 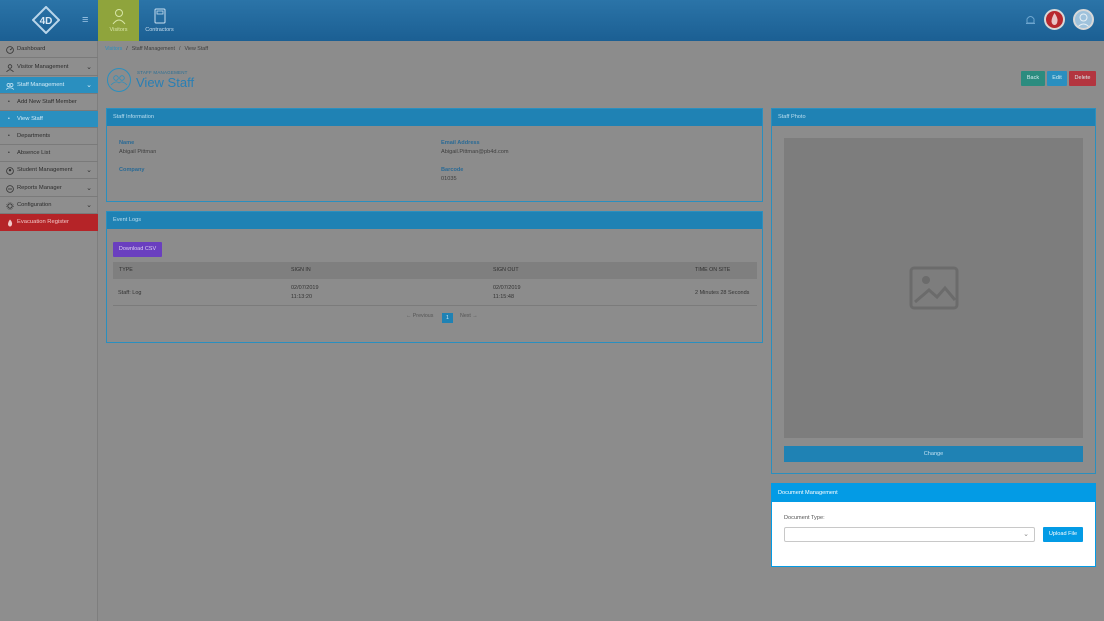 What do you see at coordinates (49, 49) in the screenshot?
I see `sidebar-item-dashboard: Dashboard` at bounding box center [49, 49].